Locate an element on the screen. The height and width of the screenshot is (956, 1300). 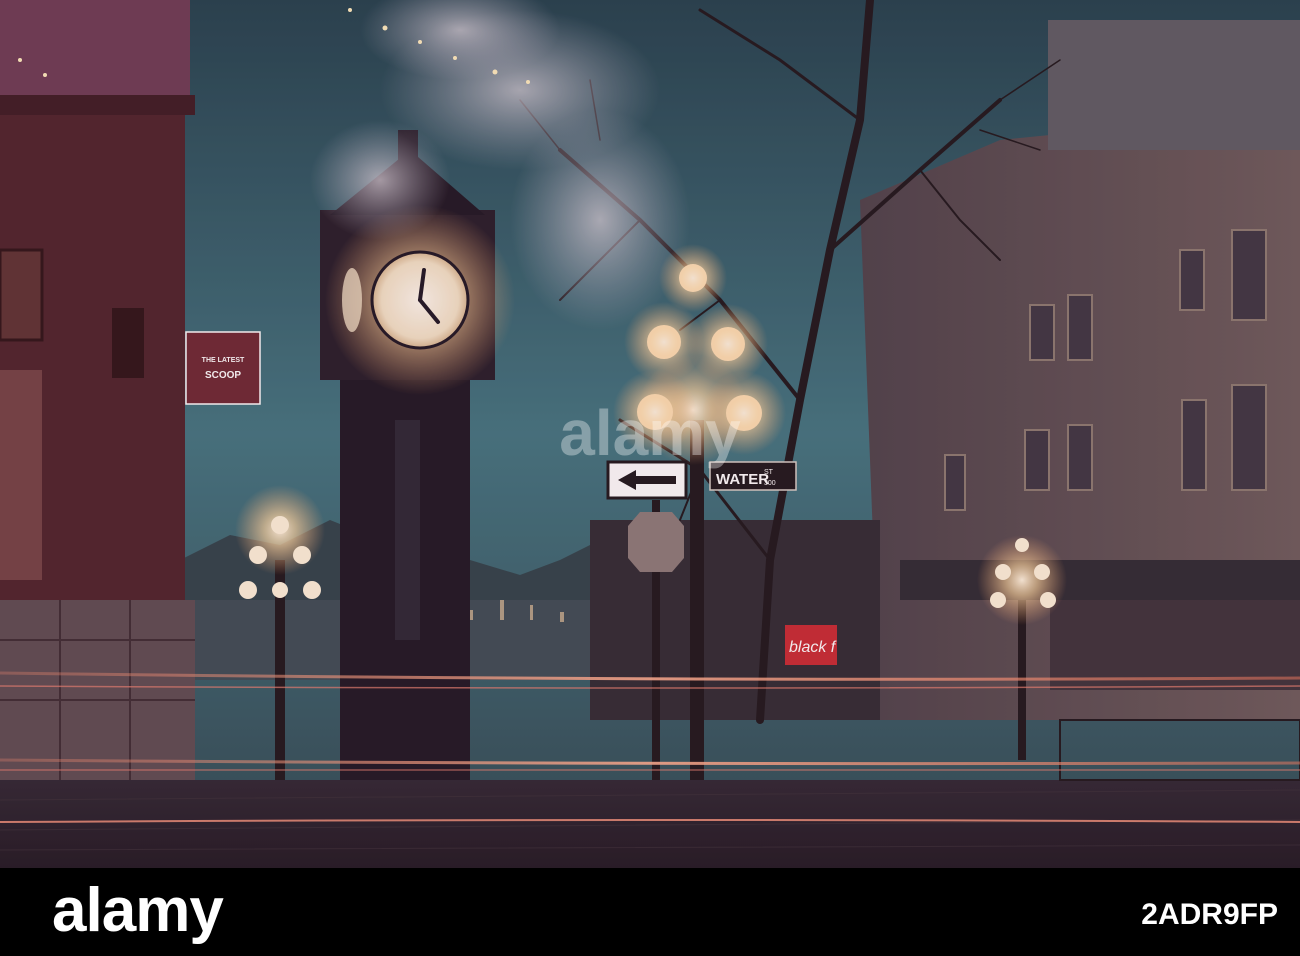
image-id-label: 2ADR9FP is located at coordinates (1209, 914).